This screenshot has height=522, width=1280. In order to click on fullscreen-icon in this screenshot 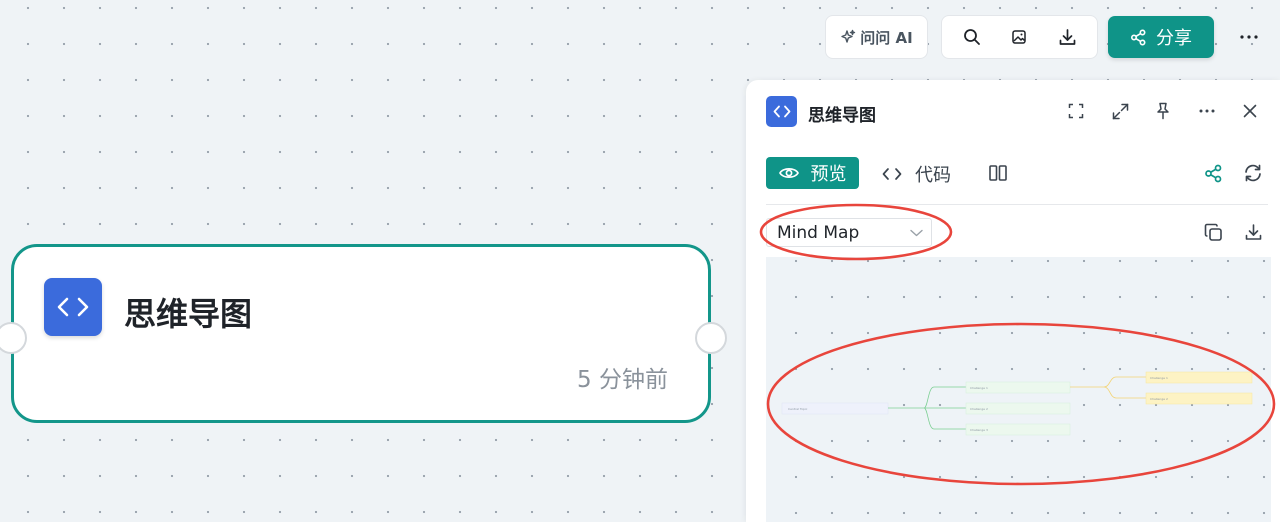, I will do `click(1076, 111)`.